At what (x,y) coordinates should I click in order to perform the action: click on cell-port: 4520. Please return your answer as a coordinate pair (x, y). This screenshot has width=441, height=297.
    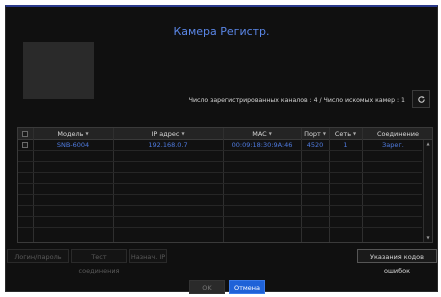
    Looking at the image, I should click on (315, 145).